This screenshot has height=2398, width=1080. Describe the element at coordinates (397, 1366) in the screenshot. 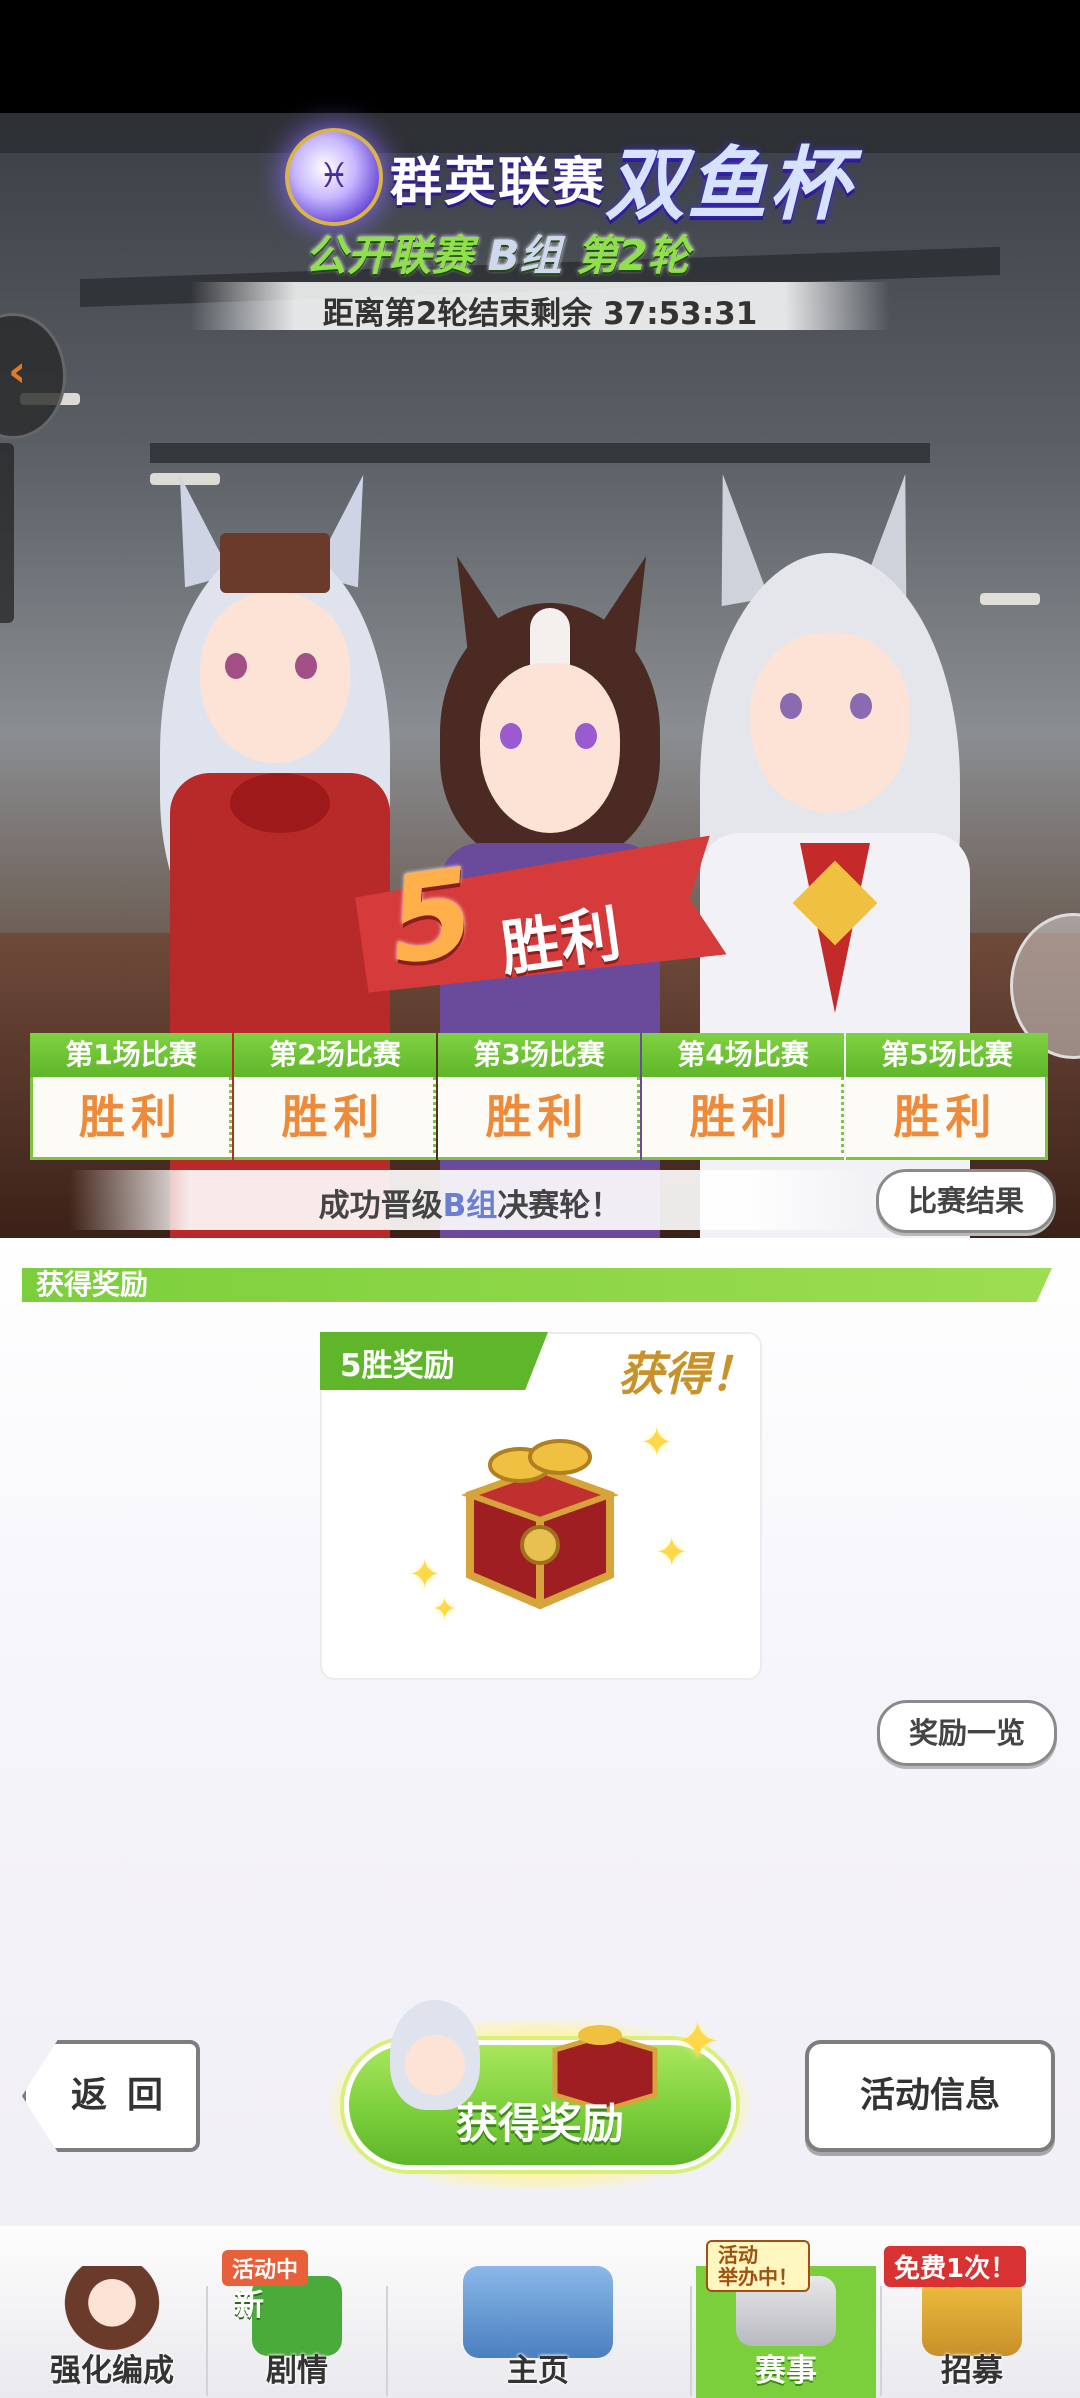

I see `reward-tag-label: 5胜奖励` at that location.